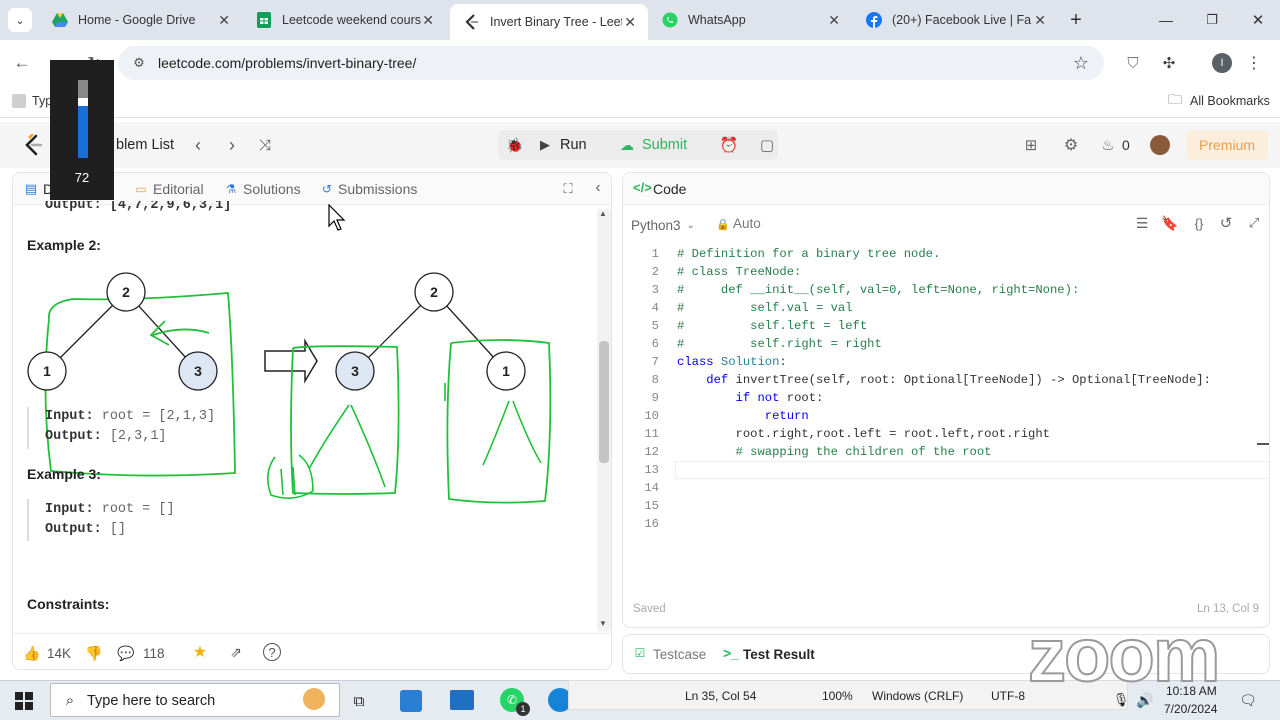 The image size is (1280, 720). Describe the element at coordinates (462, 700) in the screenshot. I see `mail-icon` at that location.